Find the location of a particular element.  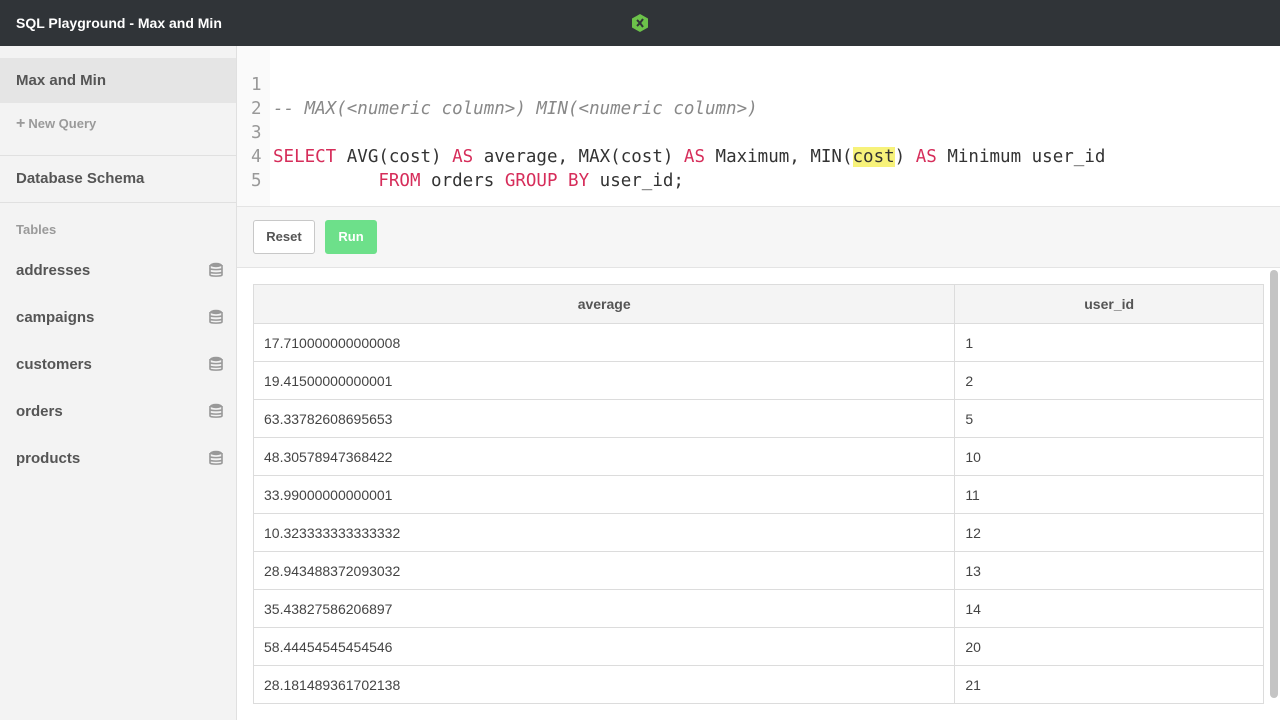

new-query-label: New Query is located at coordinates (62, 123).